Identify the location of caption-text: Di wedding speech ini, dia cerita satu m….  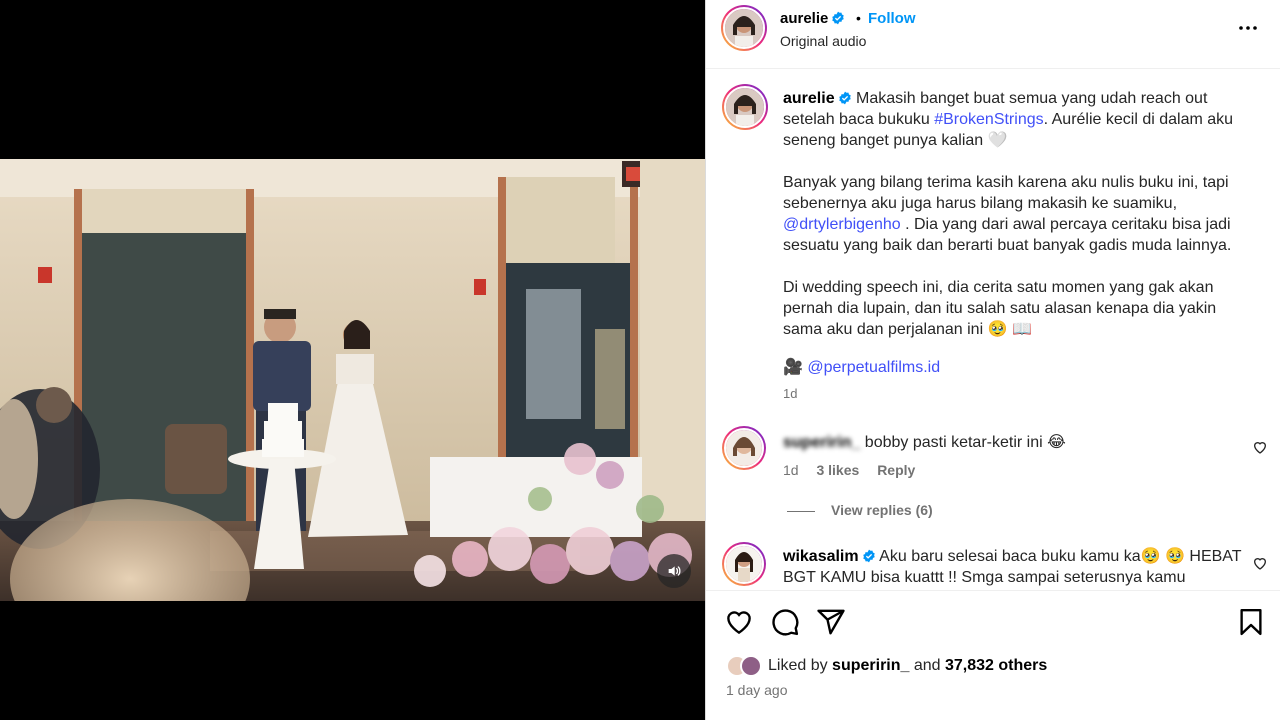
(1000, 308).